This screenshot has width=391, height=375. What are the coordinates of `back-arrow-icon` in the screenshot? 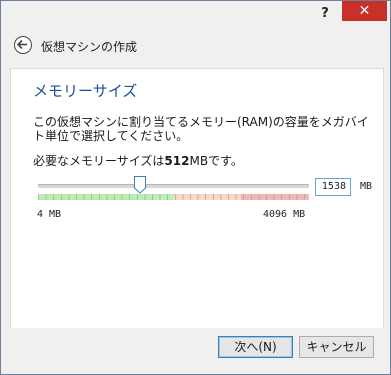 It's located at (23, 45).